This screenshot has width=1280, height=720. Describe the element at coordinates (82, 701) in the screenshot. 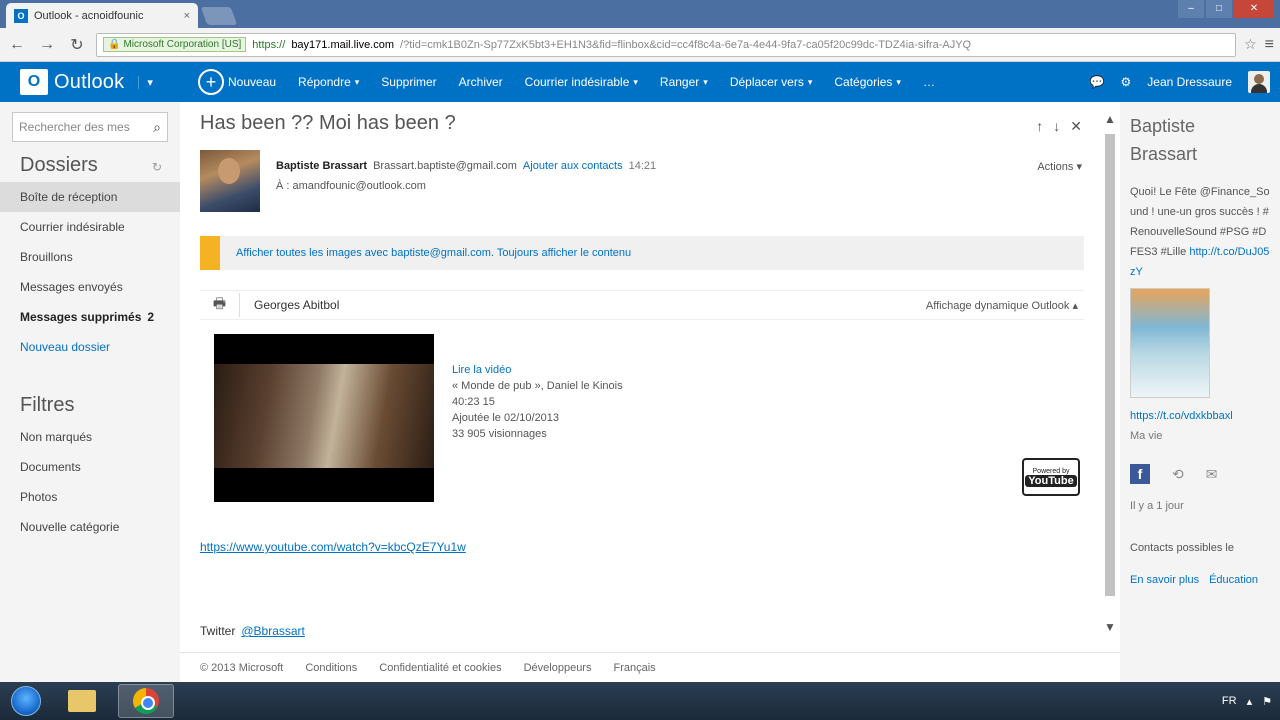

I see `taskbar-explorer` at that location.